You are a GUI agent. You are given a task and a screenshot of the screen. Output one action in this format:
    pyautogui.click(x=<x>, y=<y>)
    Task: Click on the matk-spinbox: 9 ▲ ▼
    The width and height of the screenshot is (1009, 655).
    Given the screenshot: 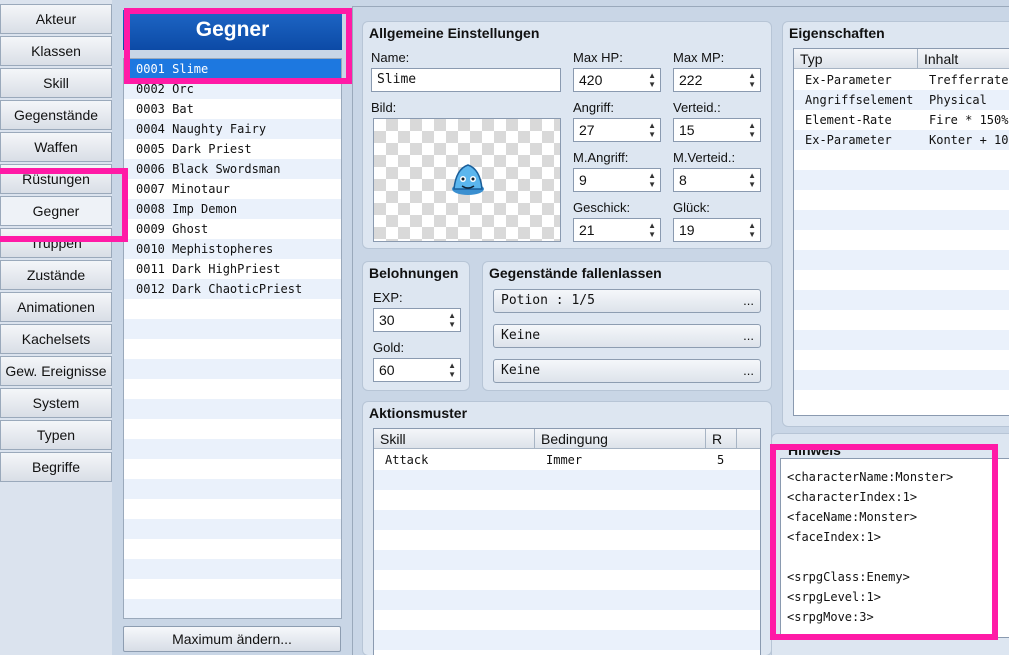 What is the action you would take?
    pyautogui.click(x=617, y=180)
    